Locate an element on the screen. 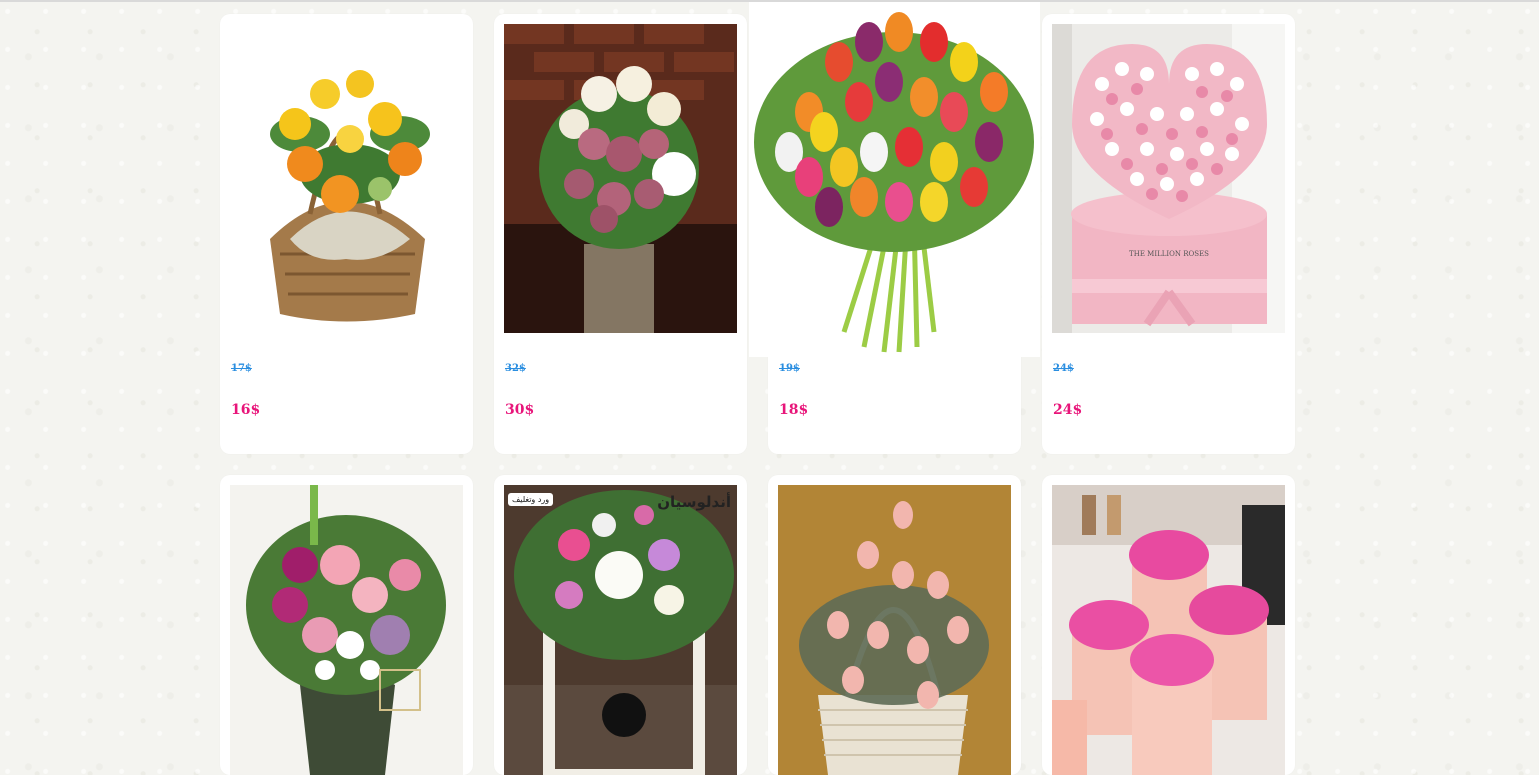 This screenshot has width=1539, height=775. product-image: أندلوسيان ورد وتغليف is located at coordinates (620, 630).